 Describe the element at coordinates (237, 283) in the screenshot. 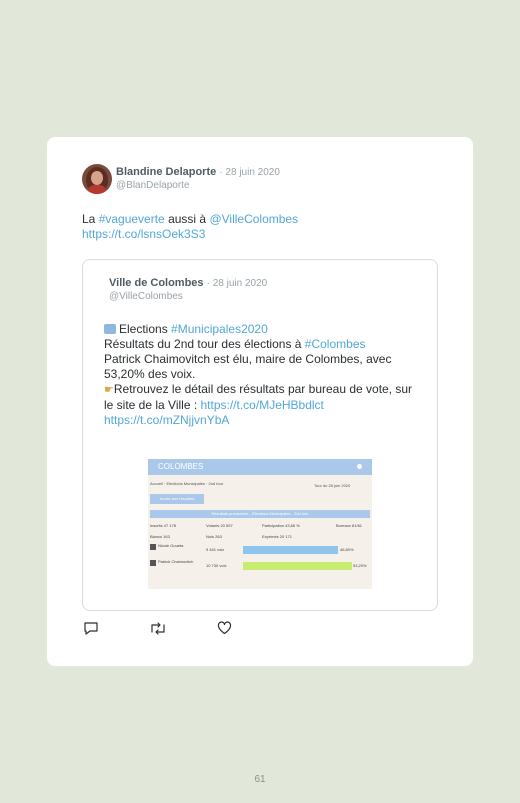

I see `quoted-date: · 28 juin 2020` at that location.